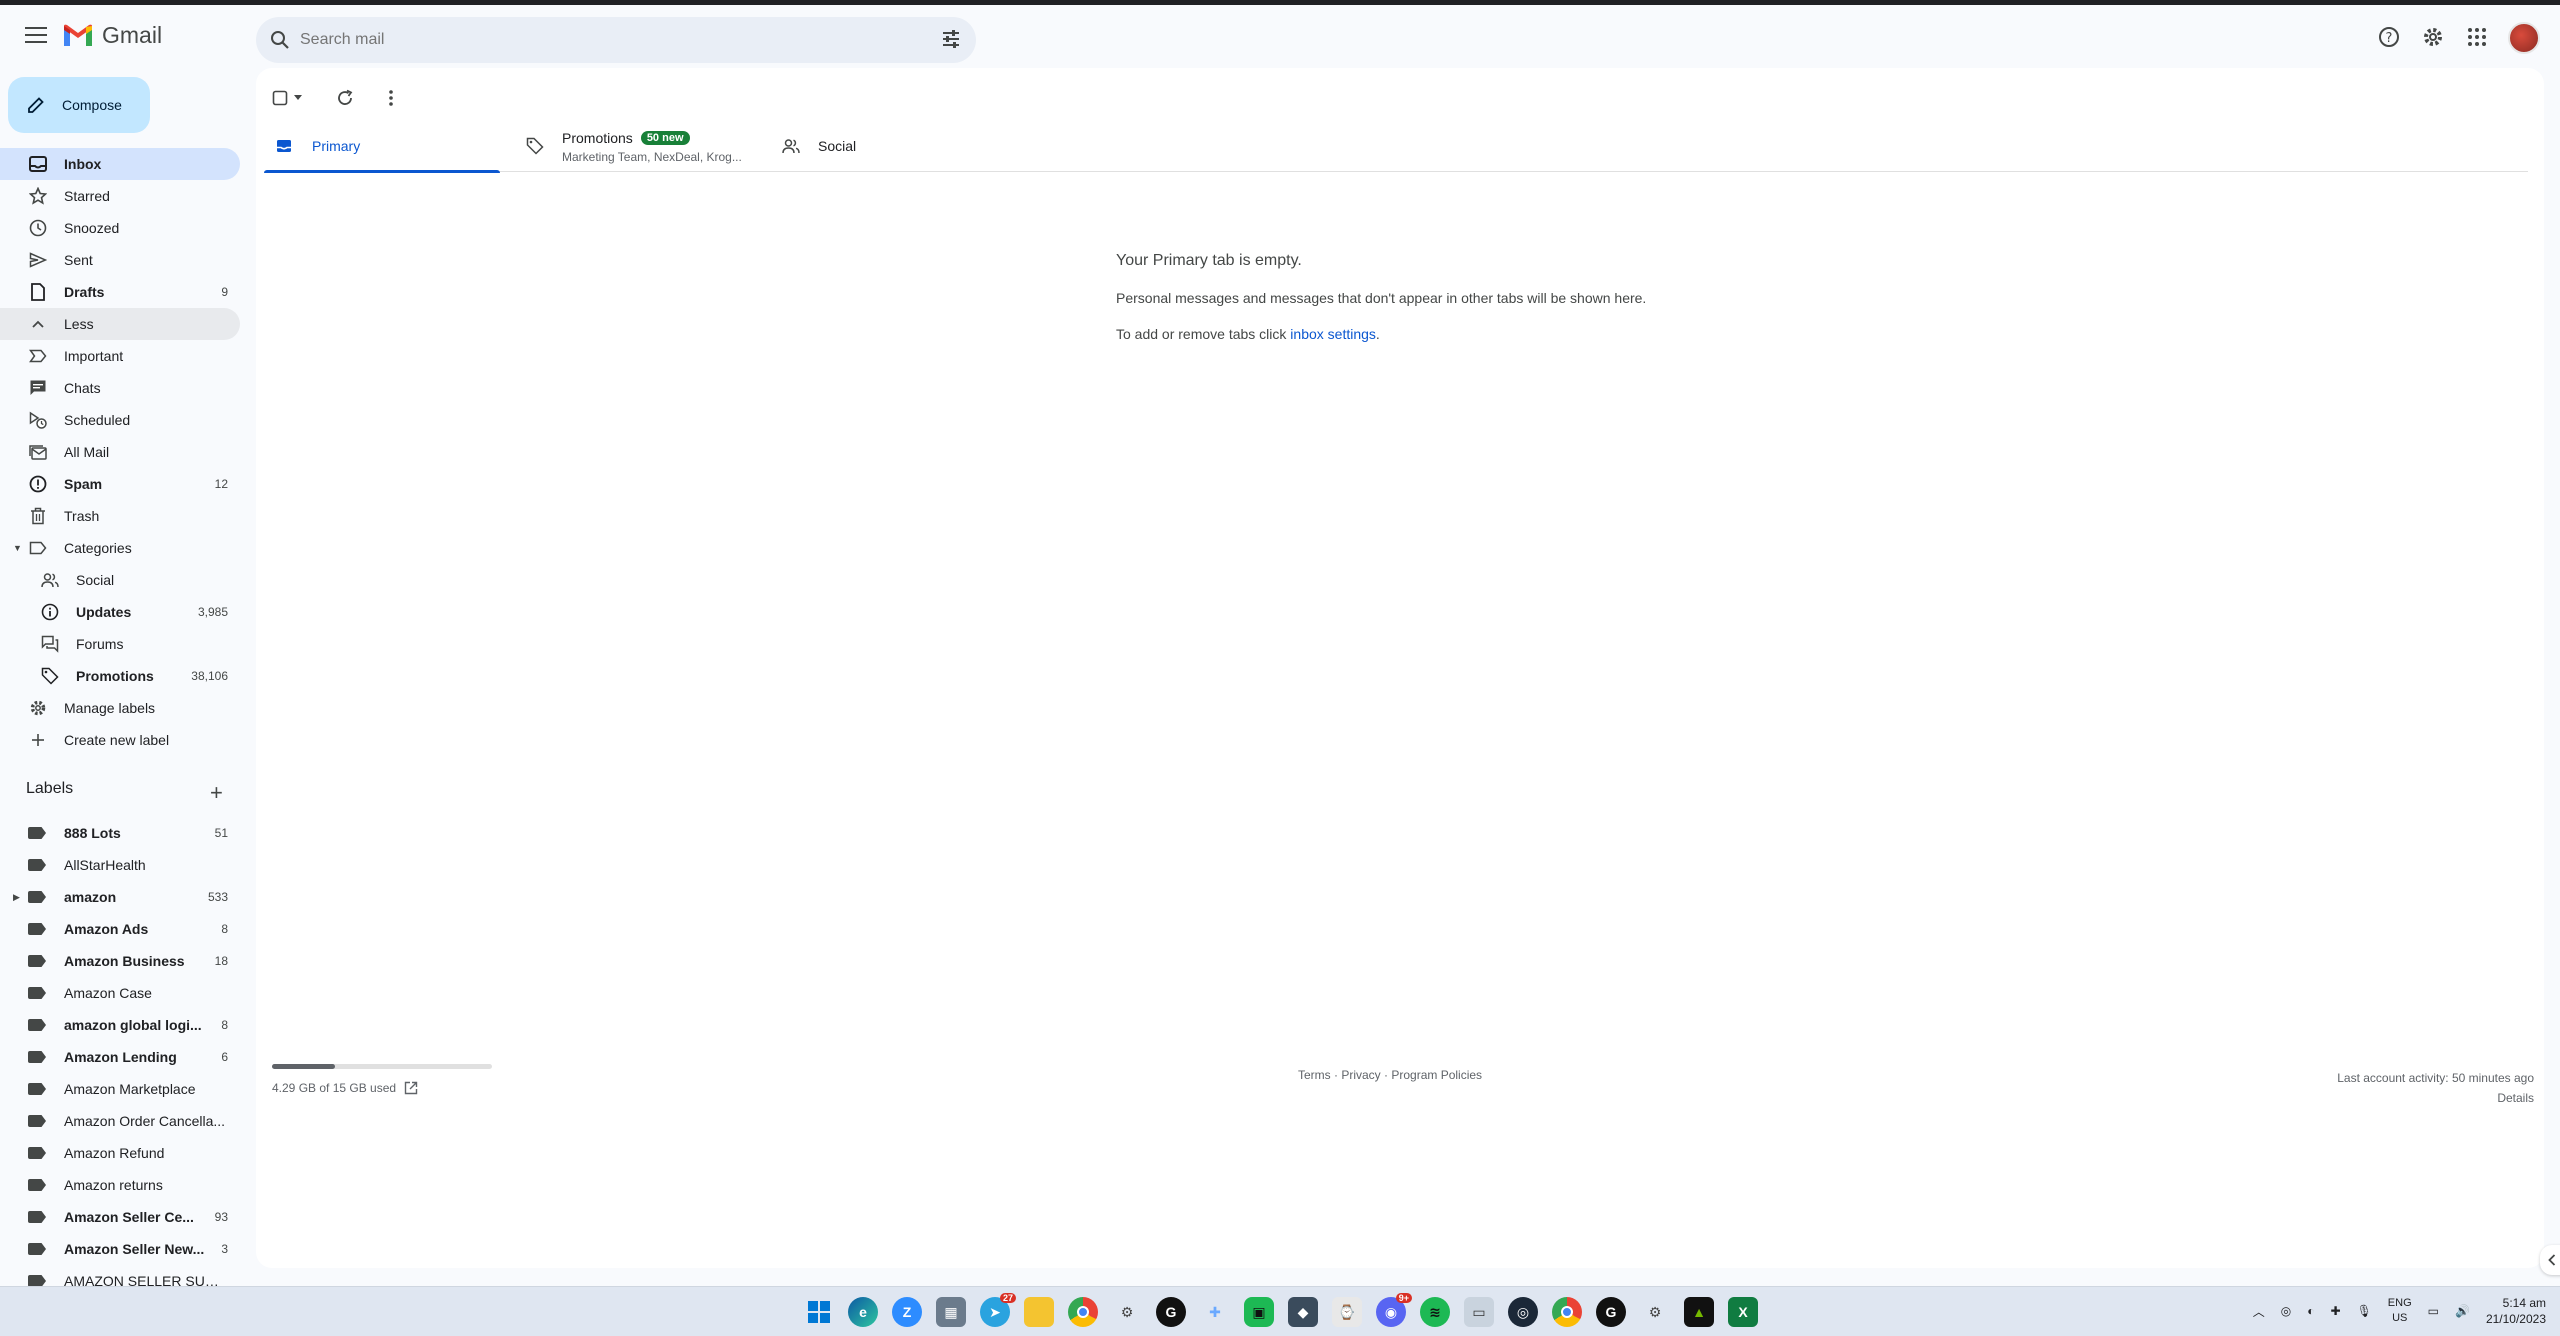  Describe the element at coordinates (2259, 1311) in the screenshot. I see `chevron-up-icon: ︿` at that location.